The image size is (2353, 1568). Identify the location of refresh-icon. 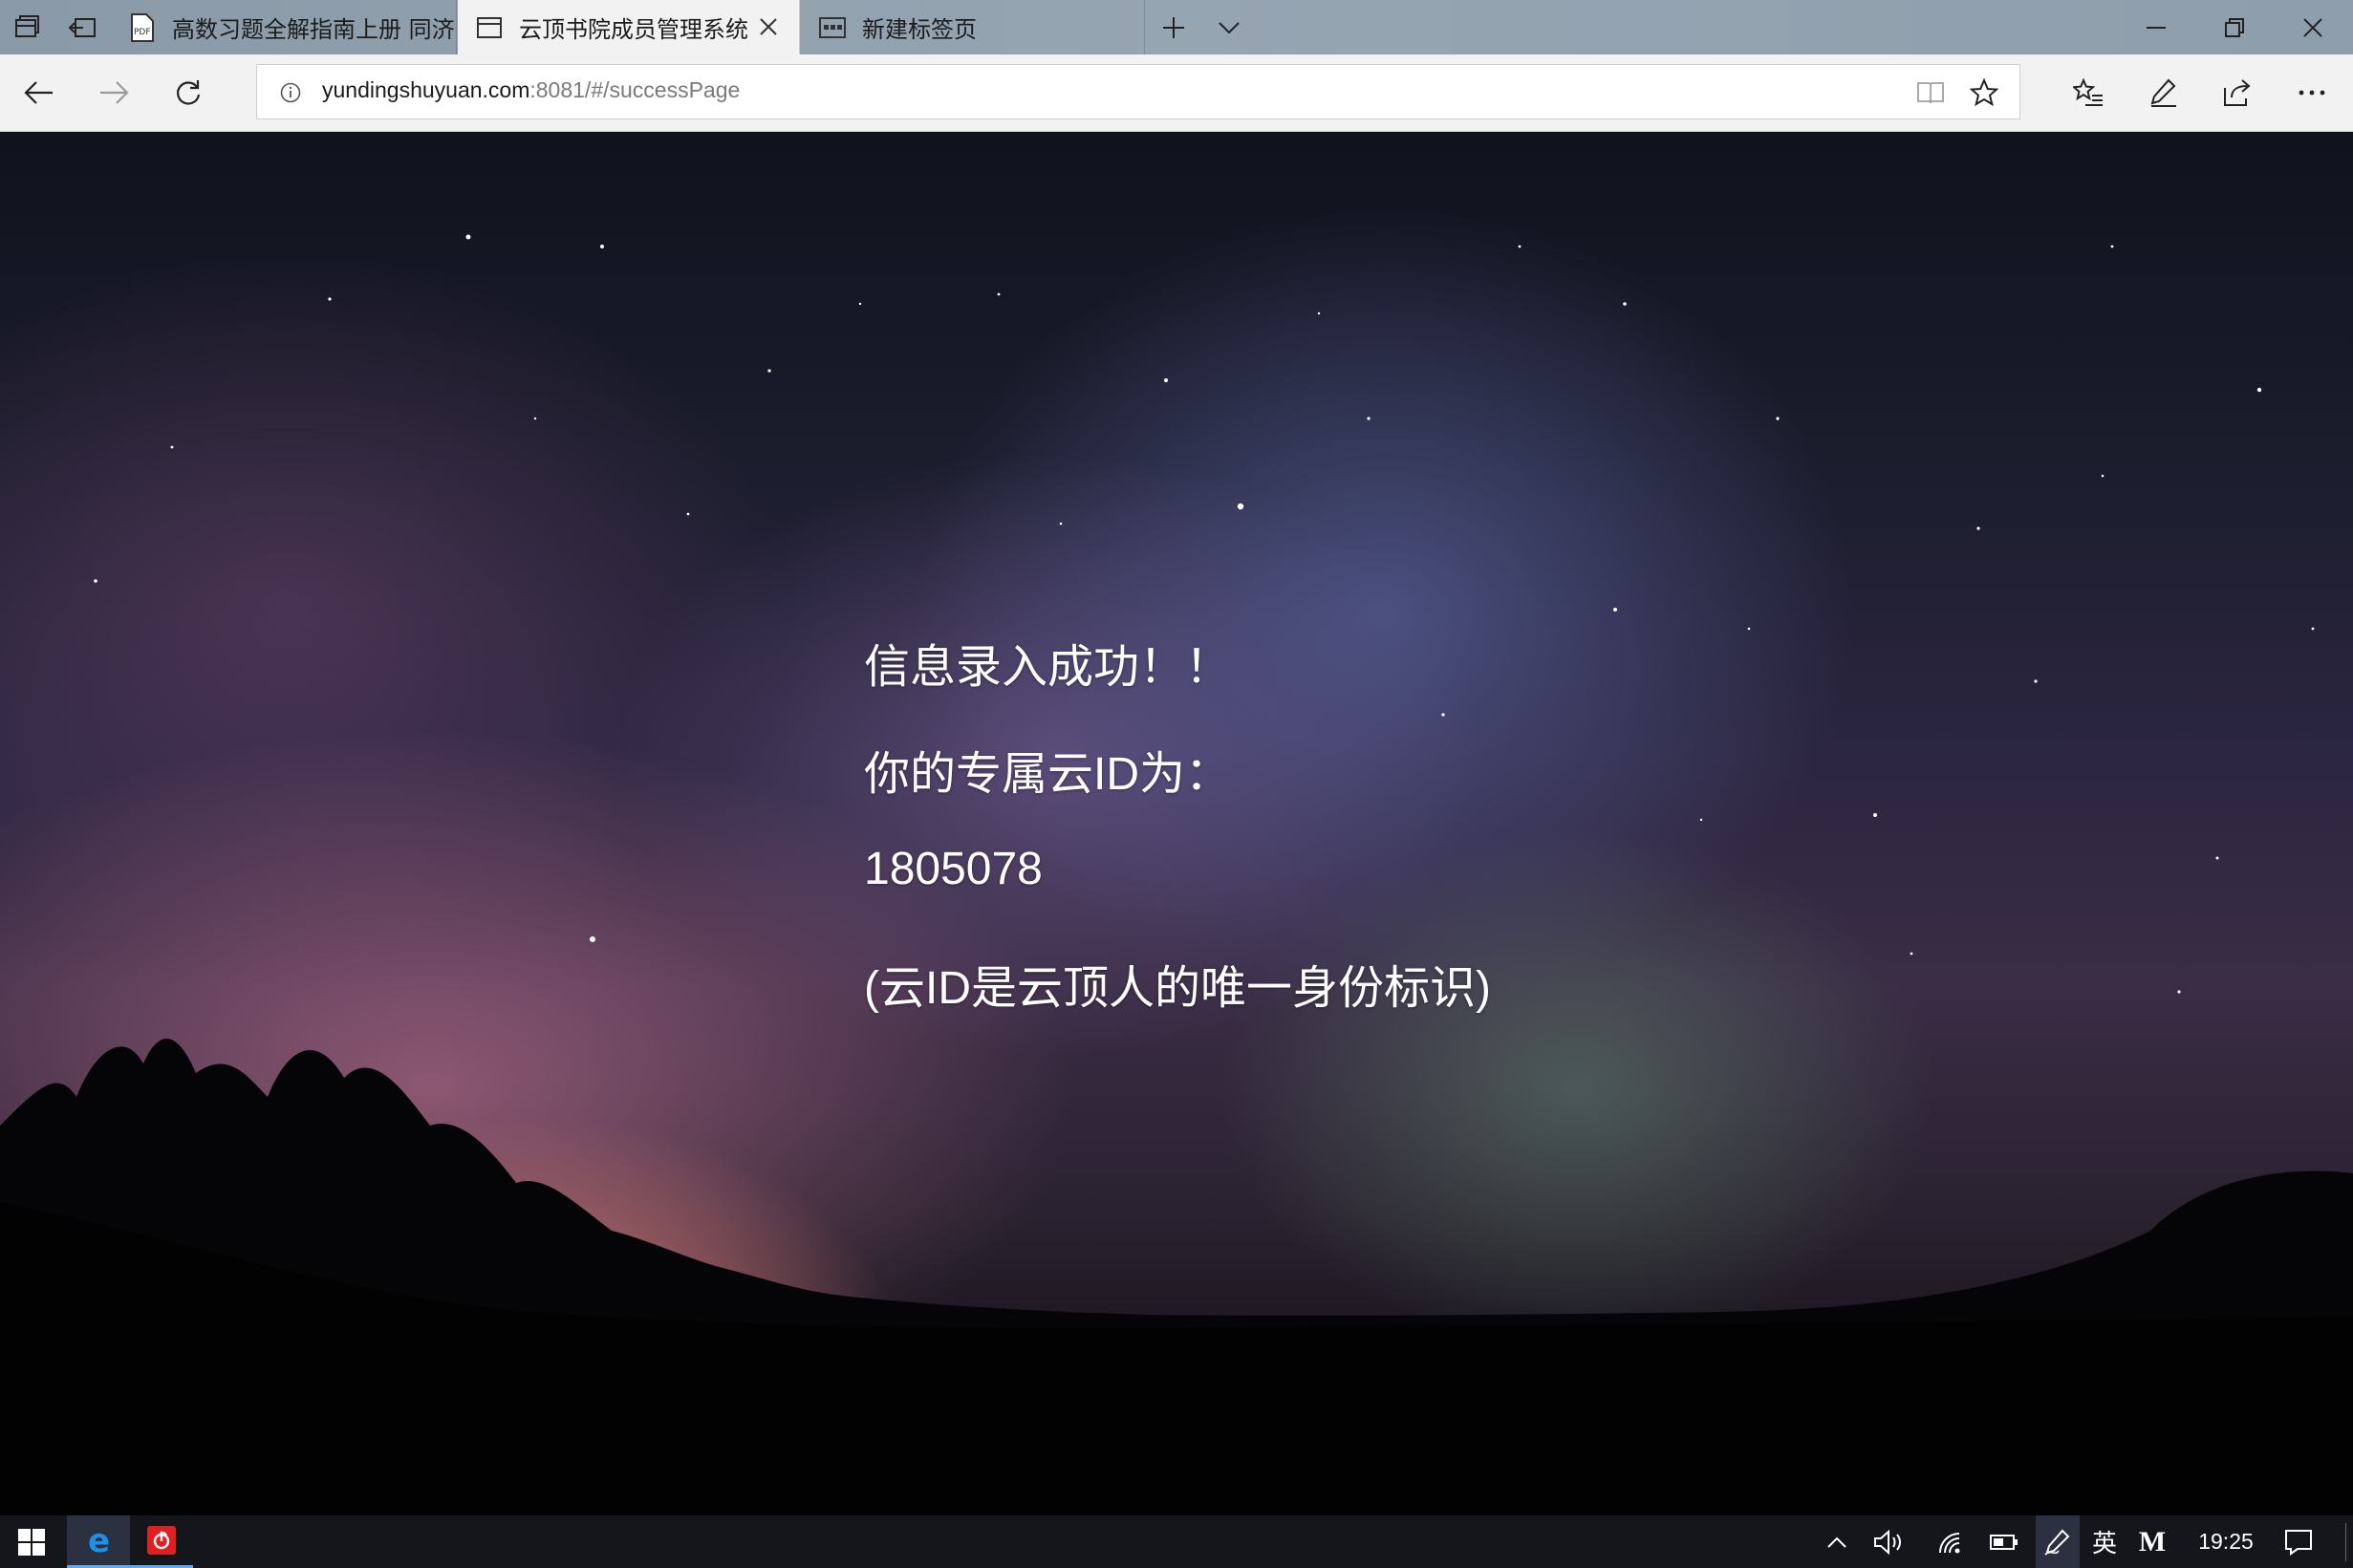
(189, 92).